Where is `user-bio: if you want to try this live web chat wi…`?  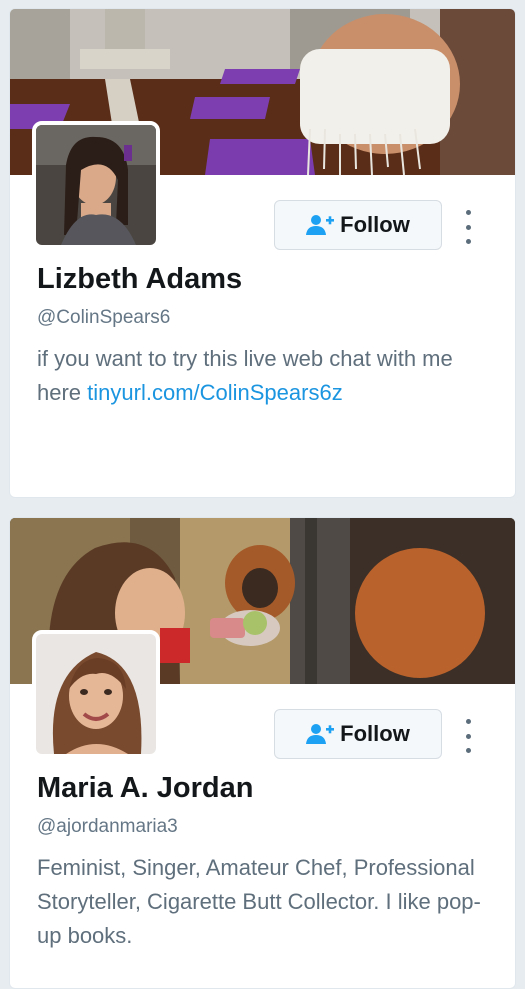 user-bio: if you want to try this live web chat wi… is located at coordinates (264, 376).